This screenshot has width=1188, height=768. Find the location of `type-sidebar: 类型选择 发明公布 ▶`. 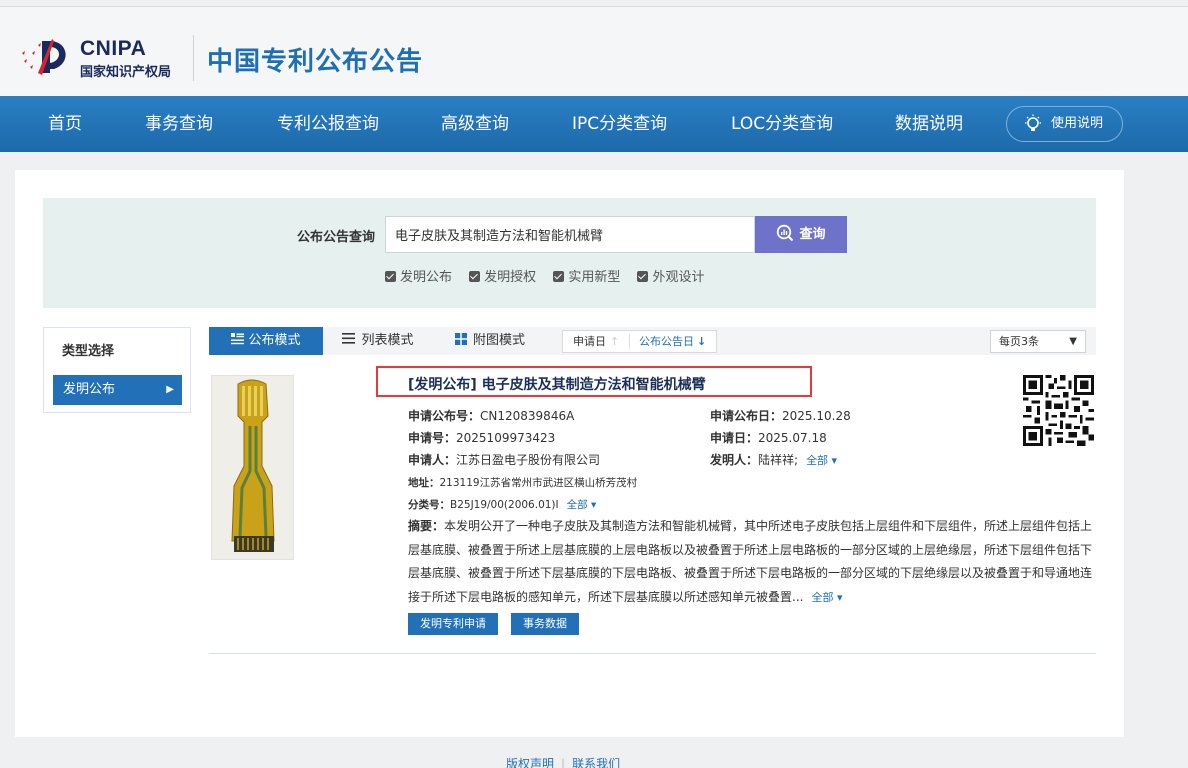

type-sidebar: 类型选择 发明公布 ▶ is located at coordinates (117, 370).